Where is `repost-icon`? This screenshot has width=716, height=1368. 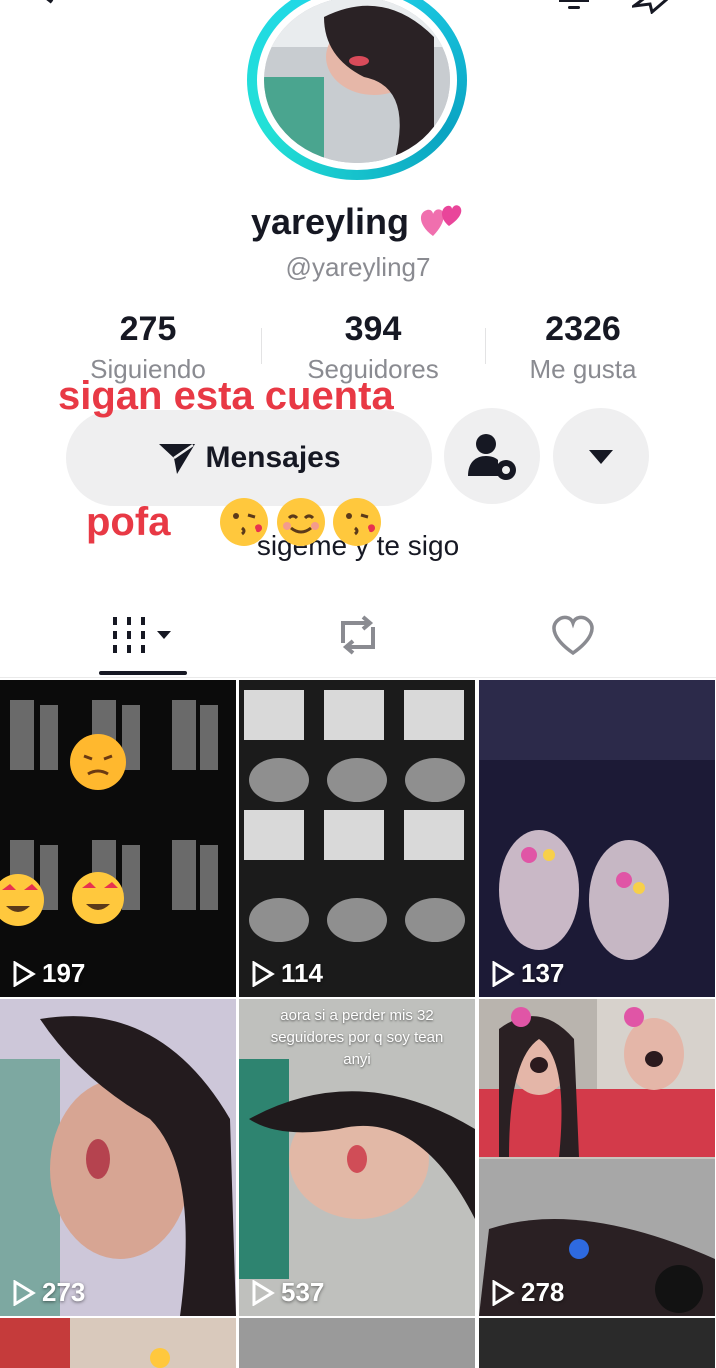
repost-icon is located at coordinates (358, 635).